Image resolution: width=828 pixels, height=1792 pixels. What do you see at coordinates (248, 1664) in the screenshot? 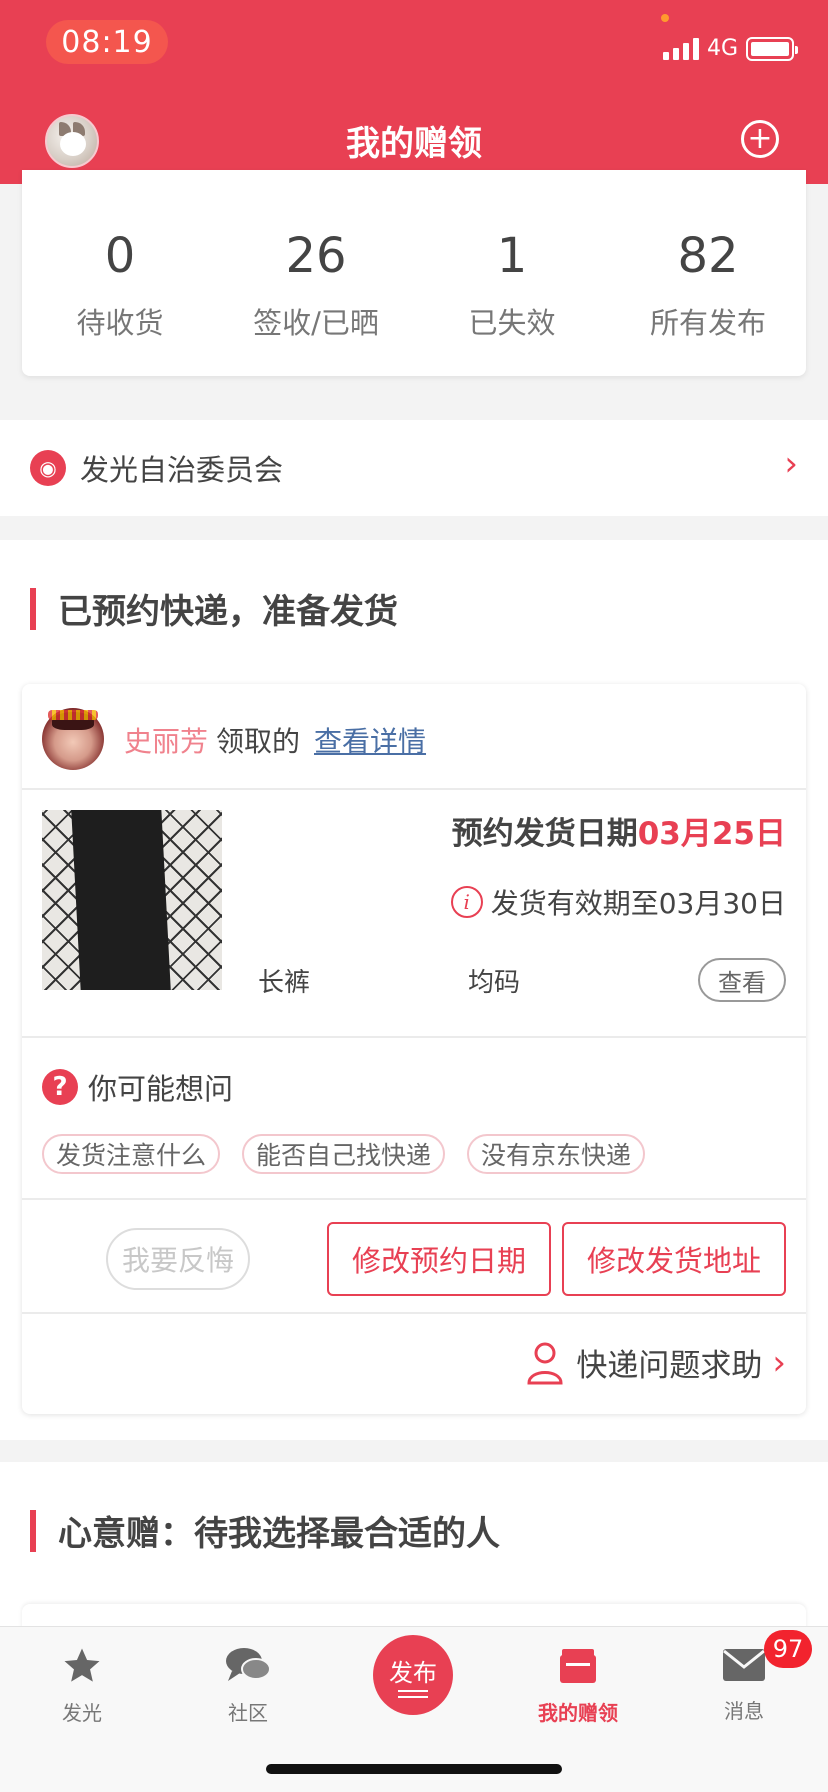
I see `chat-bubbles-icon` at bounding box center [248, 1664].